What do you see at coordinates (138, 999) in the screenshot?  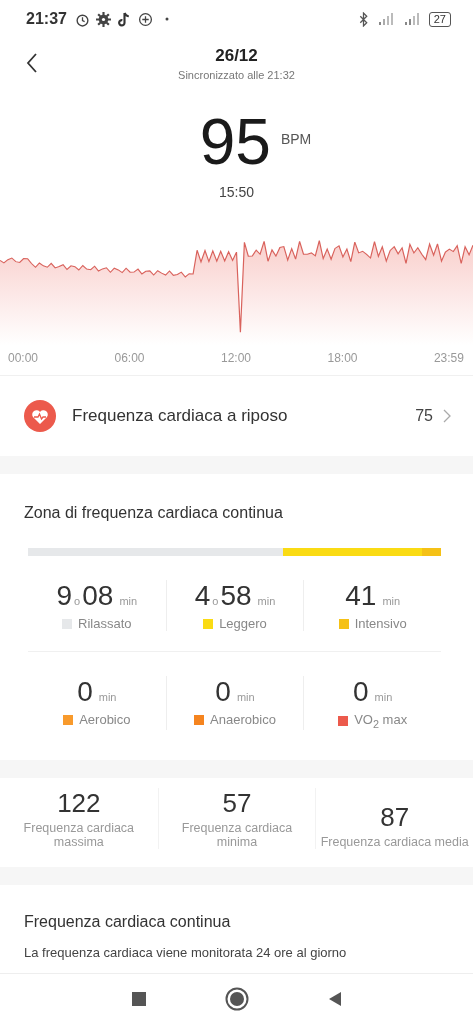 I see `recent-apps-button` at bounding box center [138, 999].